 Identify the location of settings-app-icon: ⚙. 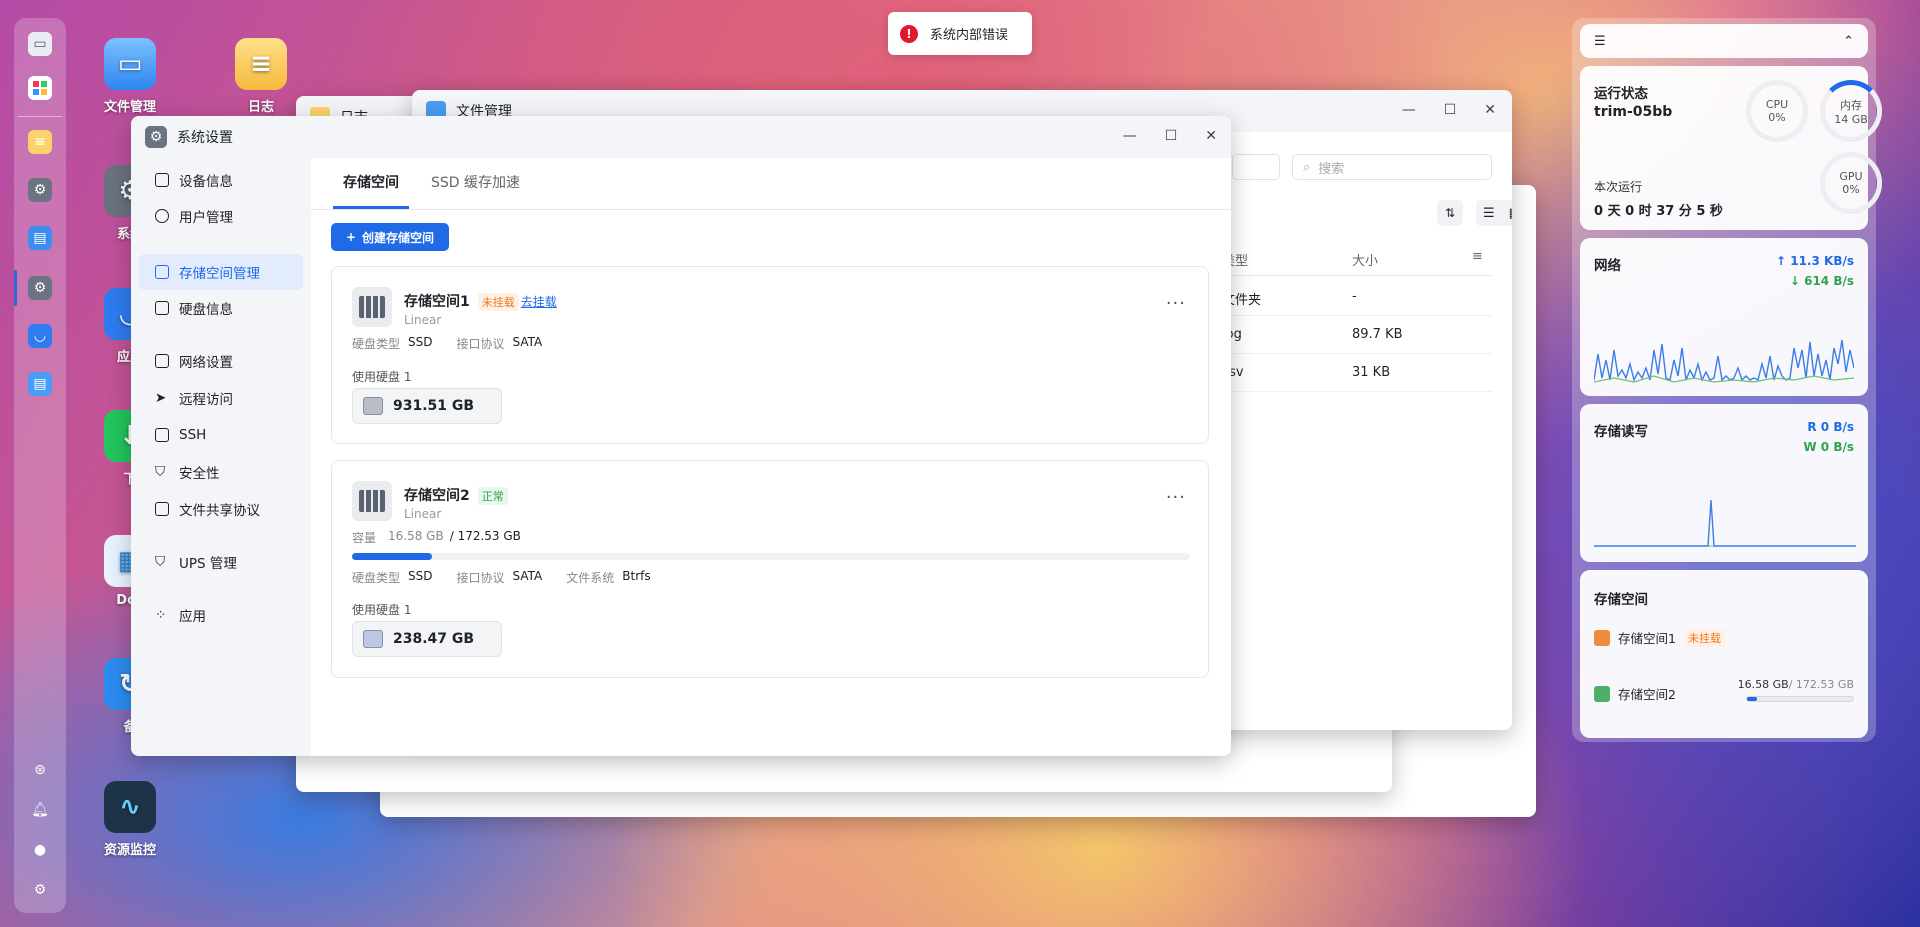
(40, 190).